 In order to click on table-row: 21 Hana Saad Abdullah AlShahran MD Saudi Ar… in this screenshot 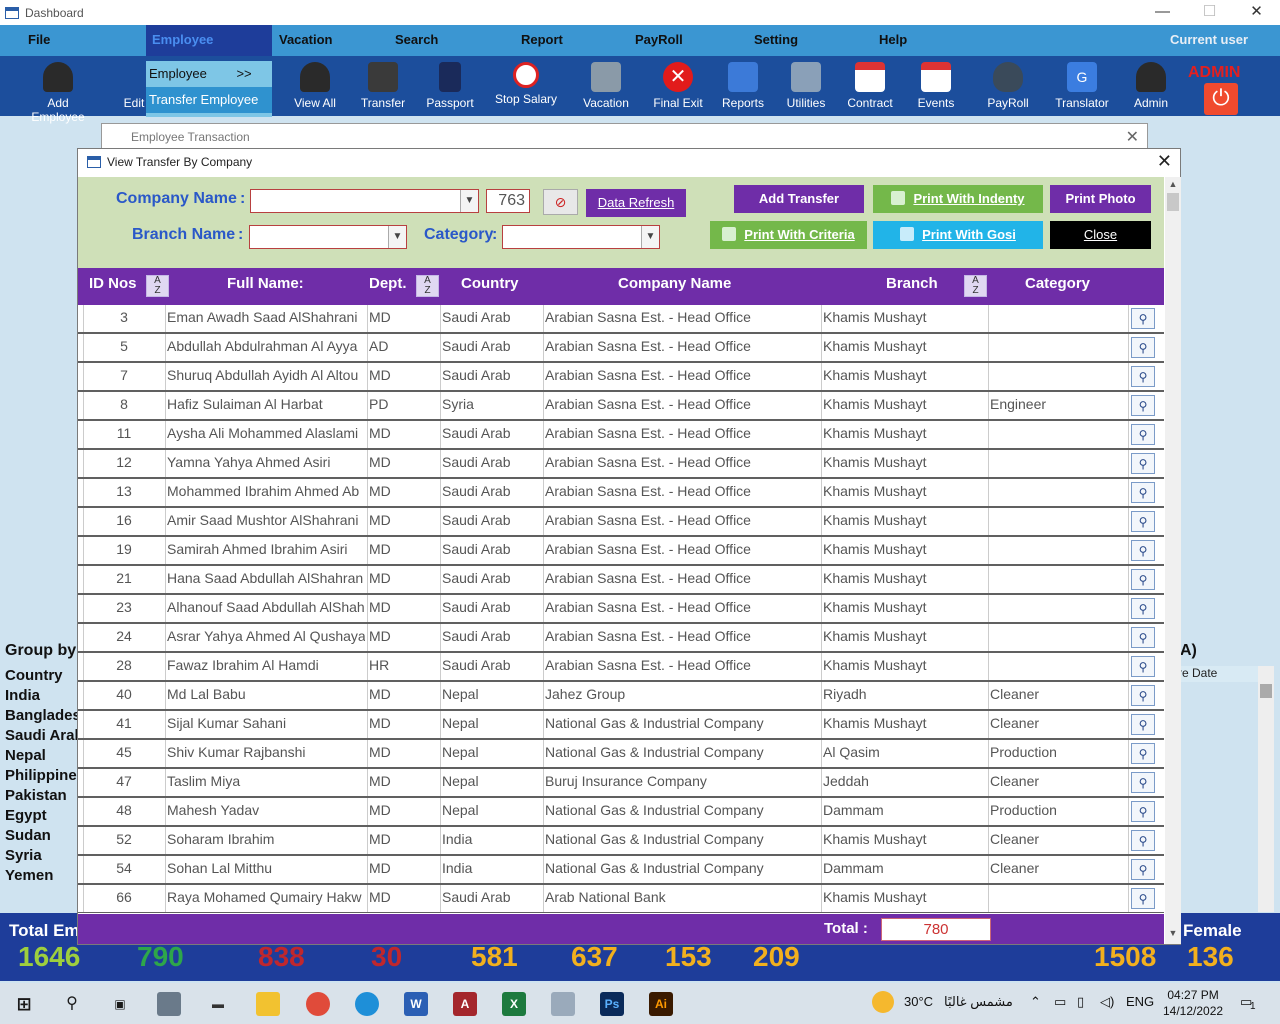, I will do `click(621, 580)`.